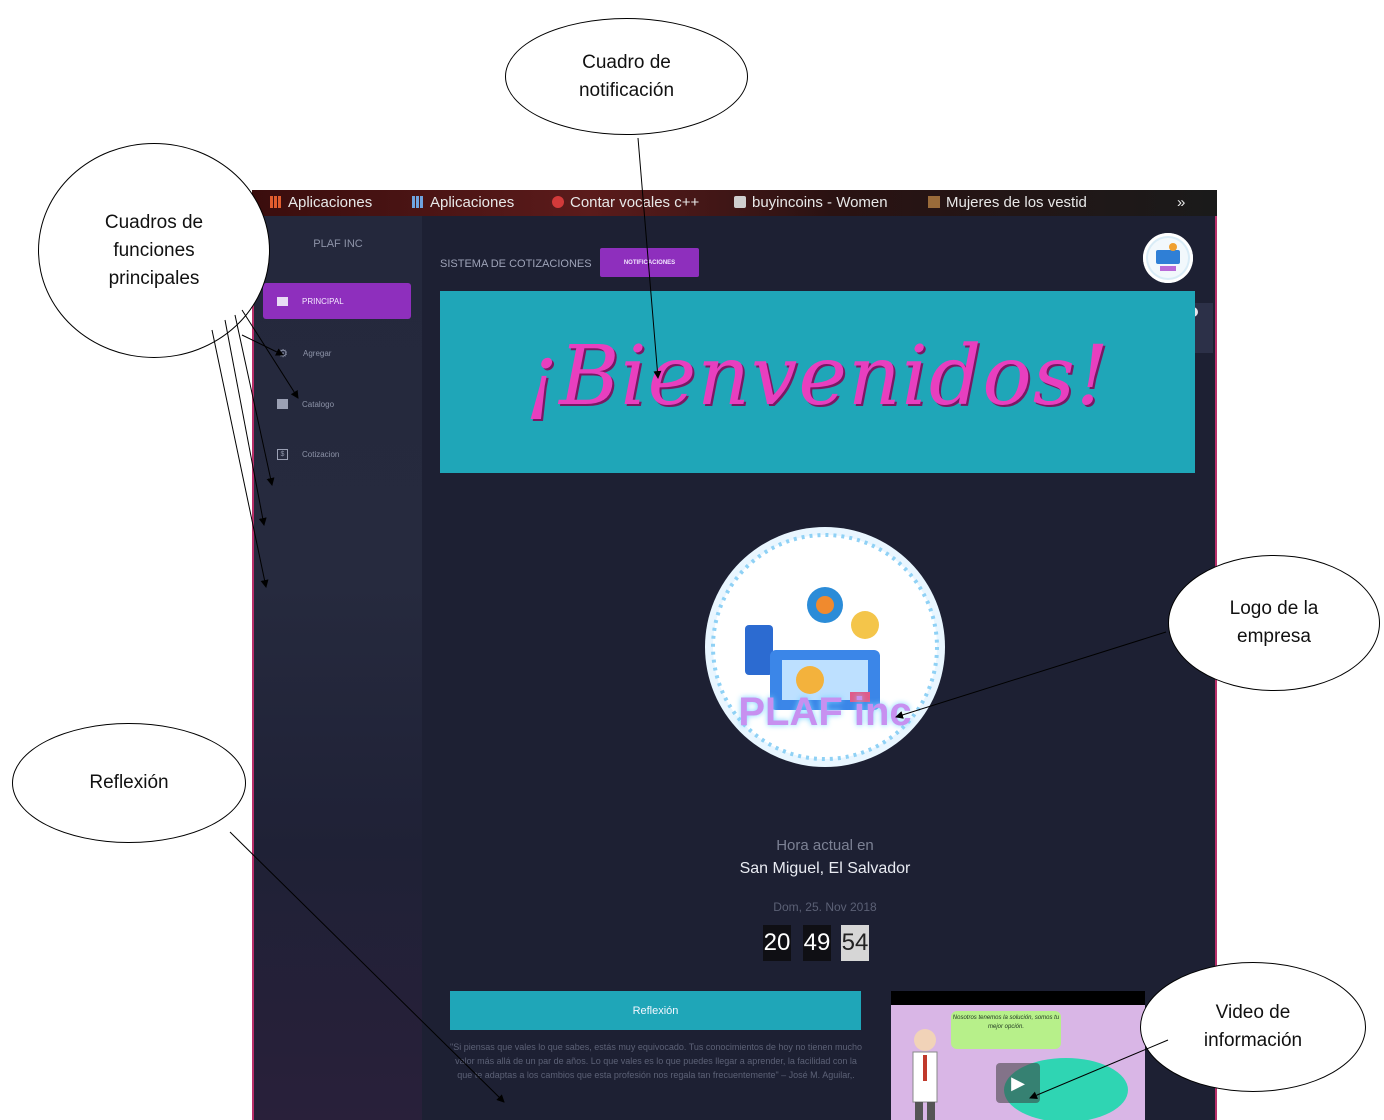 This screenshot has width=1384, height=1120. I want to click on welcome-text: ¡Bienvenidos!, so click(817, 376).